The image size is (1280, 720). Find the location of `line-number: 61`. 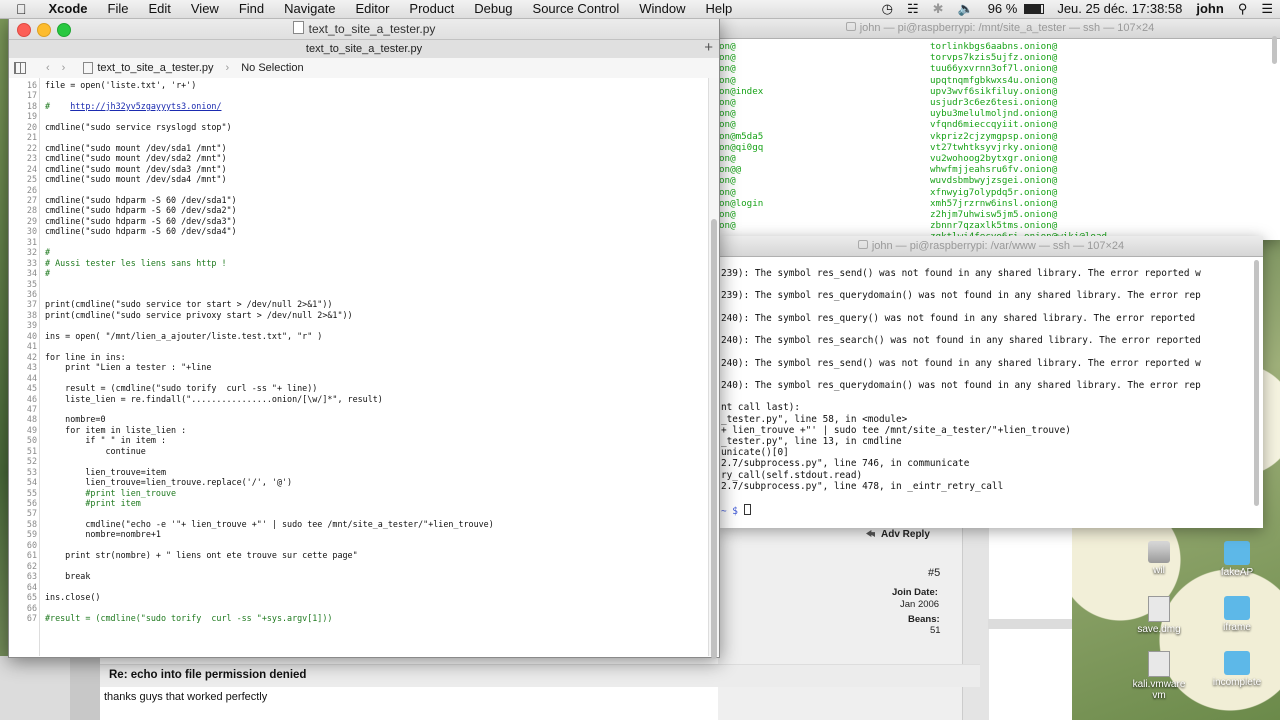

line-number: 61 is located at coordinates (31, 555).